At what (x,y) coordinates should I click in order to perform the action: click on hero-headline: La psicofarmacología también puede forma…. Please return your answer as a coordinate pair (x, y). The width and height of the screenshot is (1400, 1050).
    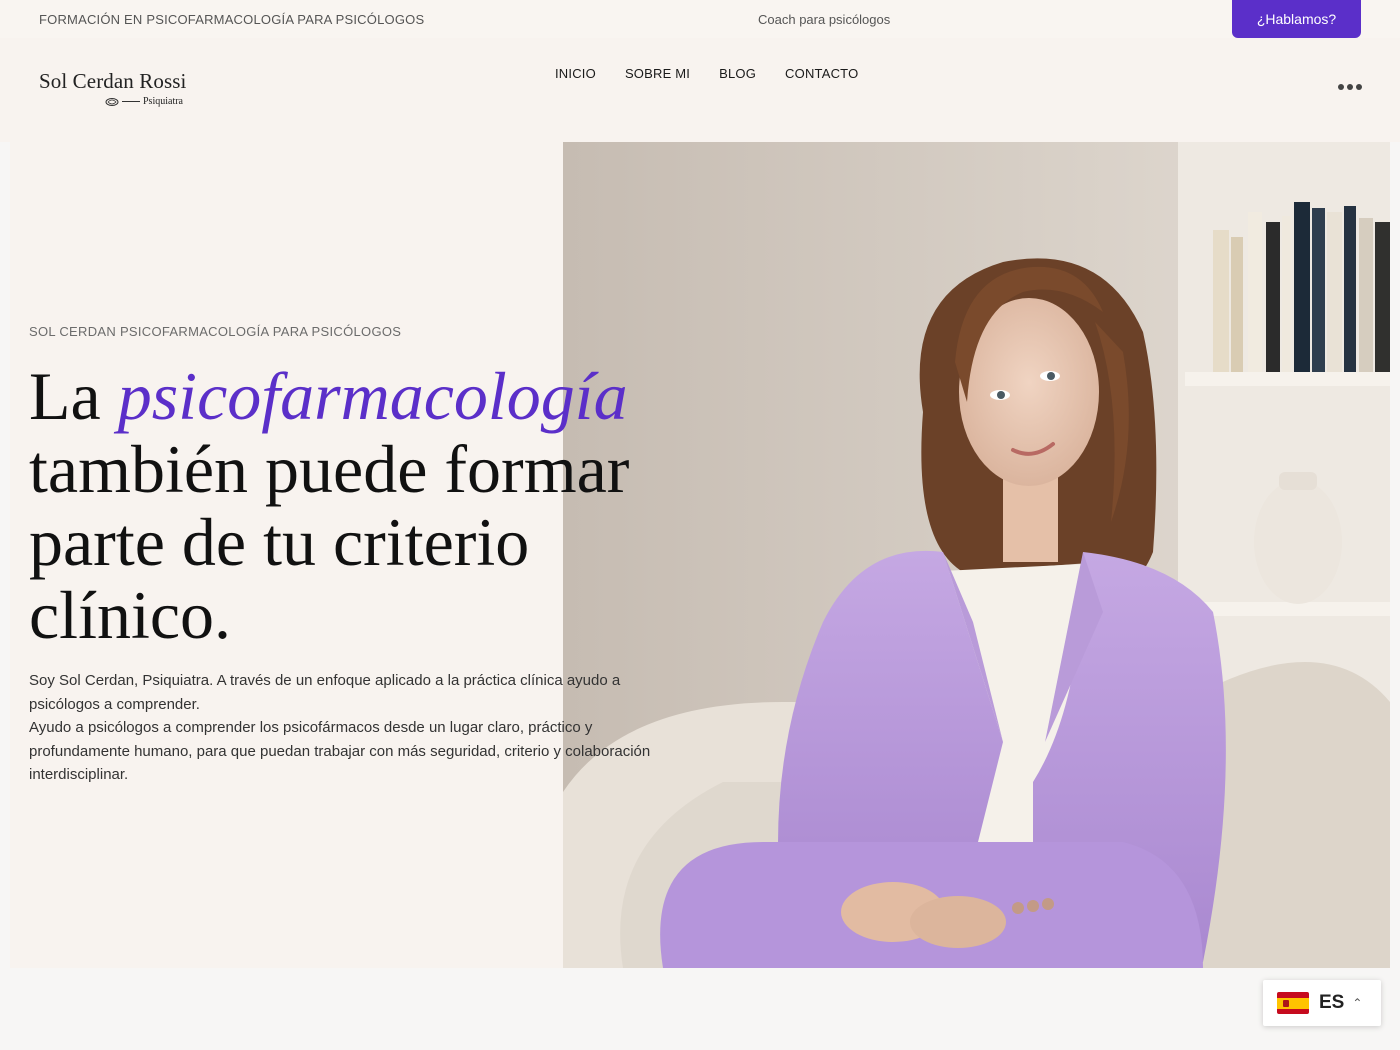
    Looking at the image, I should click on (349, 506).